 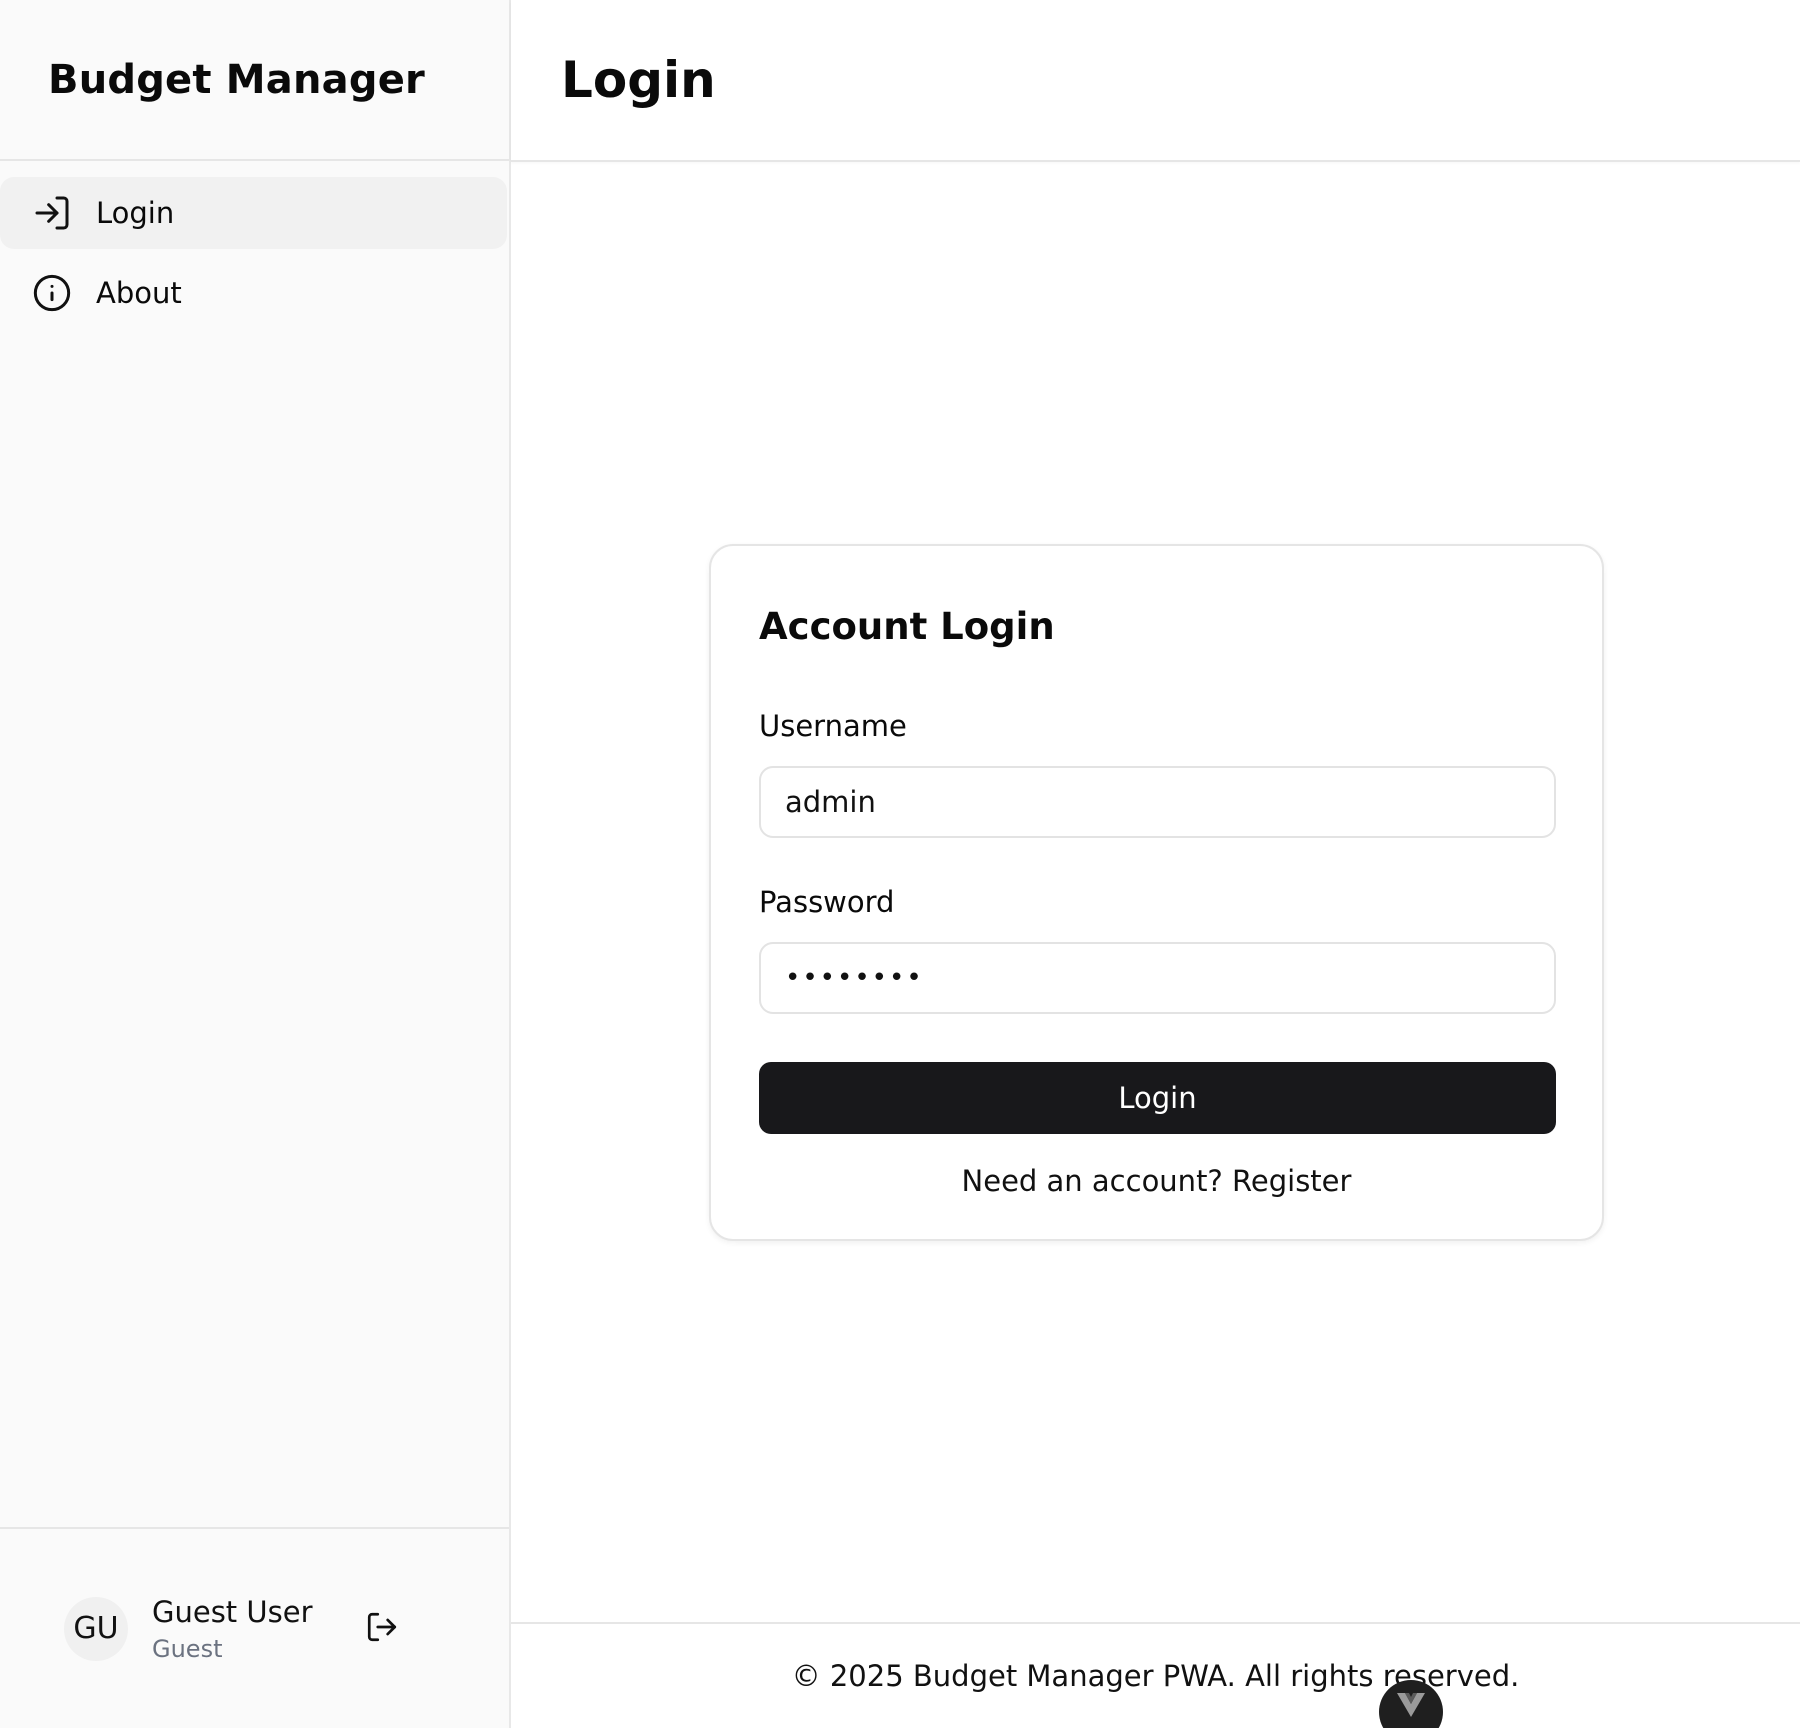 What do you see at coordinates (833, 726) in the screenshot?
I see `username-label: Username` at bounding box center [833, 726].